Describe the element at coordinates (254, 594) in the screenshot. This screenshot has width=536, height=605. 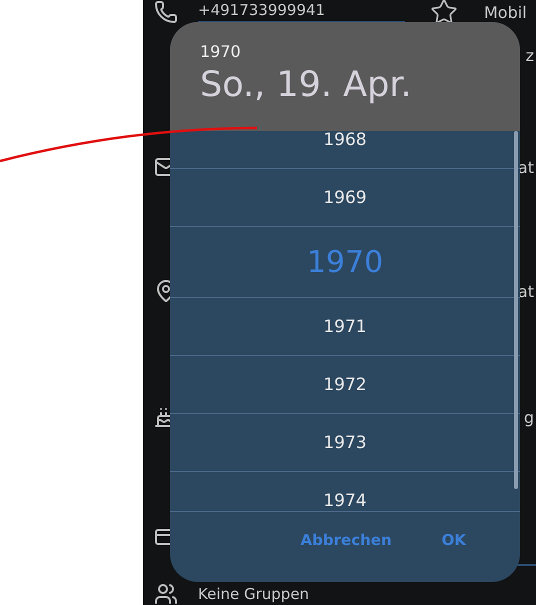
I see `groups-label: Keine Gruppen` at that location.